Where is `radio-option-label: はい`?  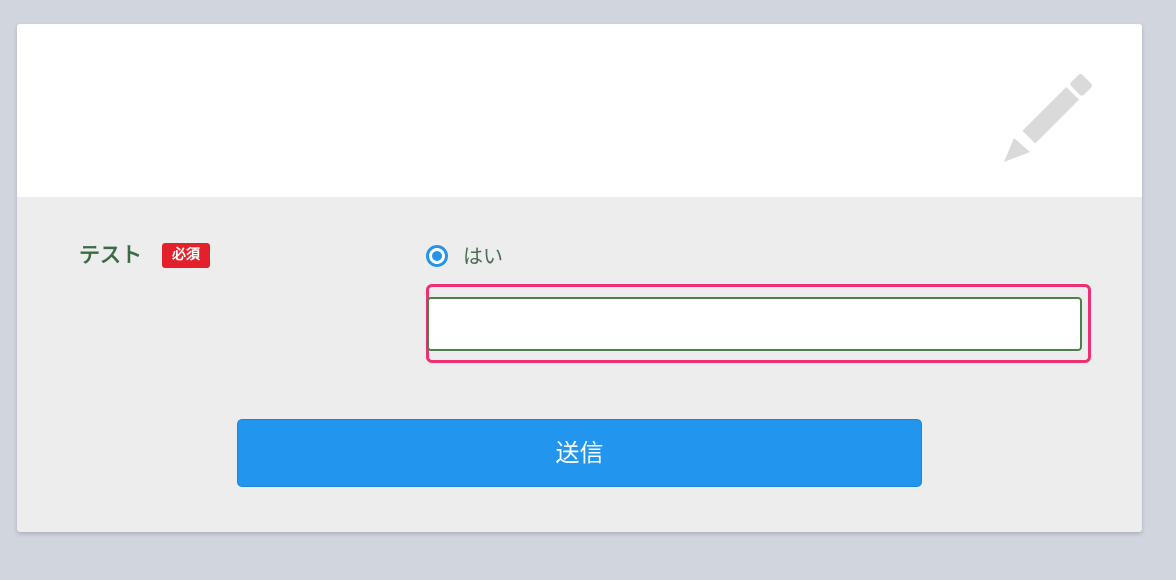
radio-option-label: はい is located at coordinates (483, 256).